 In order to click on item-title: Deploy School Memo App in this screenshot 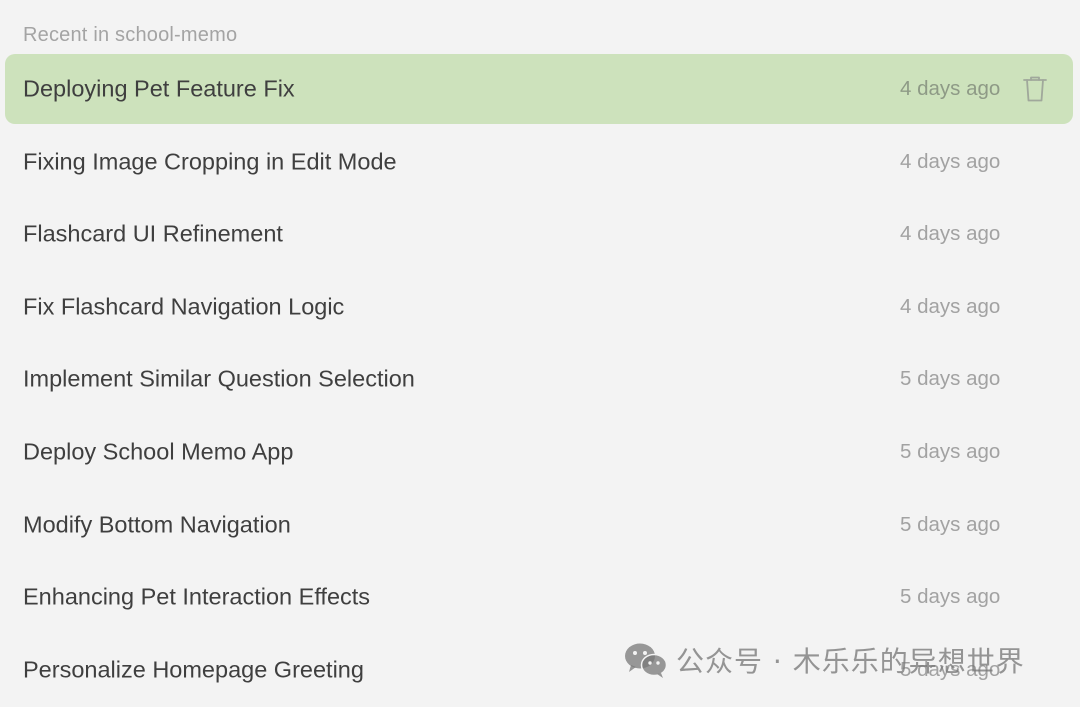, I will do `click(158, 451)`.